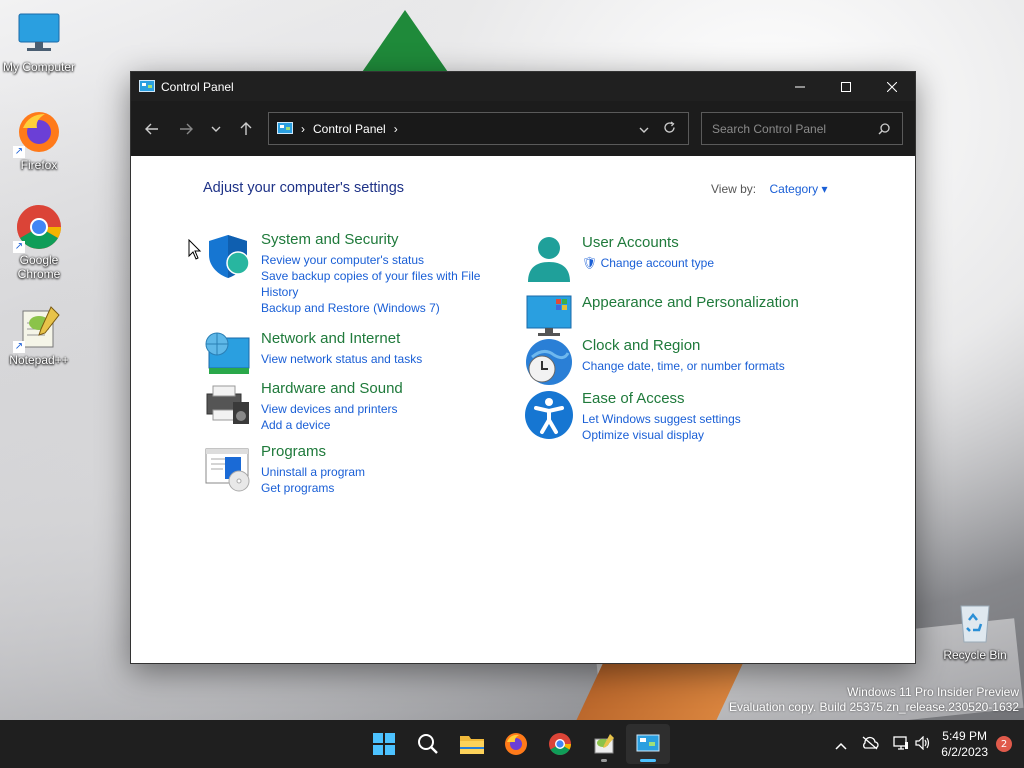 The image size is (1024, 768). I want to click on desktop-icon-label: Google Chrome, so click(39, 267).